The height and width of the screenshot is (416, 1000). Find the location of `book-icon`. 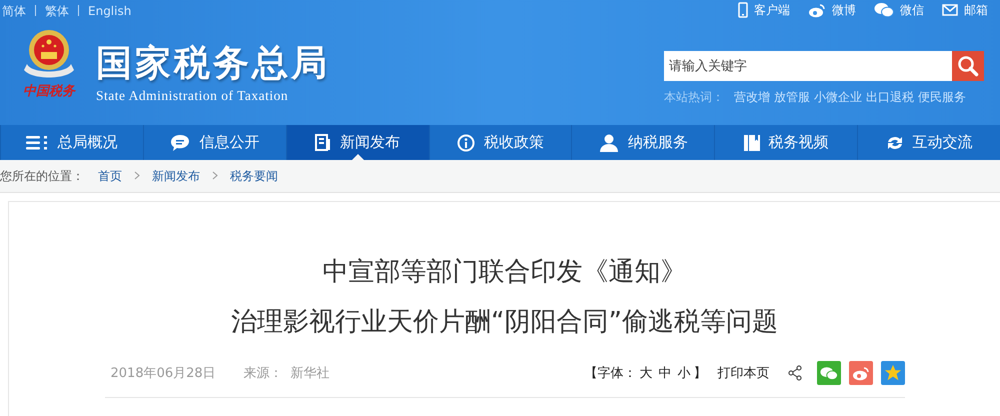

book-icon is located at coordinates (752, 143).